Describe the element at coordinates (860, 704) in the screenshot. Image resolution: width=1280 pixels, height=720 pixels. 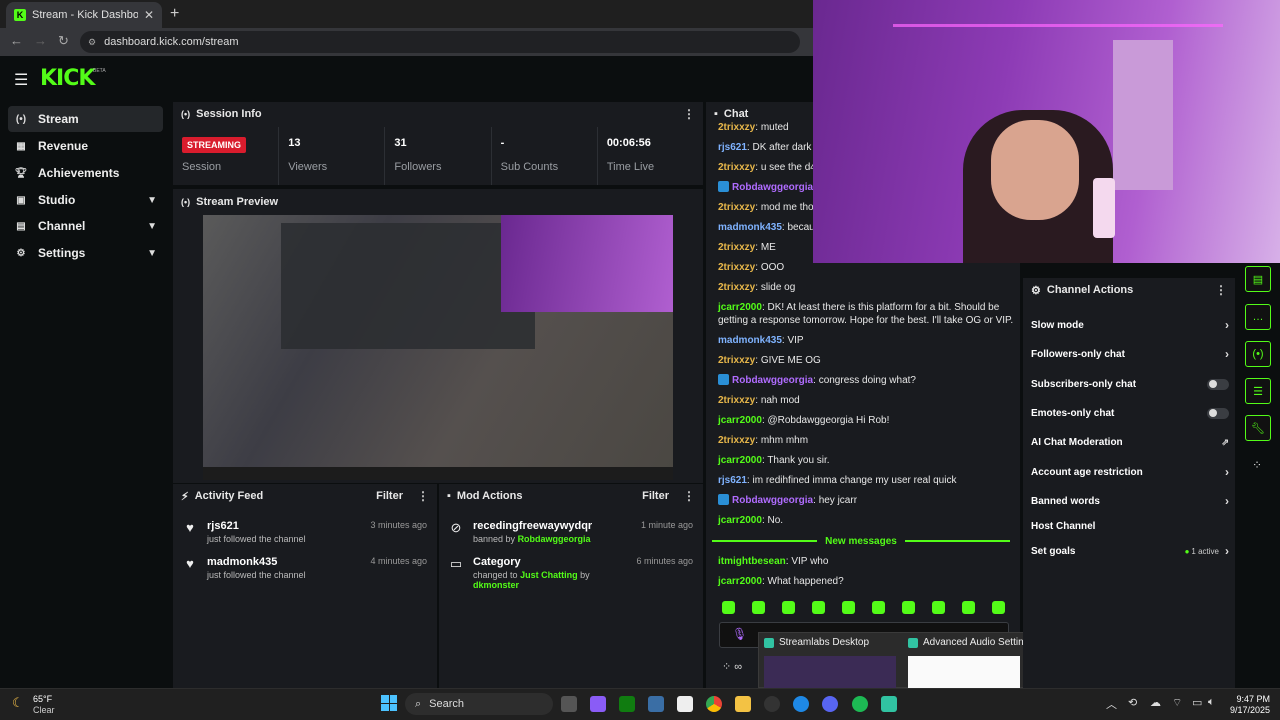
I see `spotify-icon` at that location.